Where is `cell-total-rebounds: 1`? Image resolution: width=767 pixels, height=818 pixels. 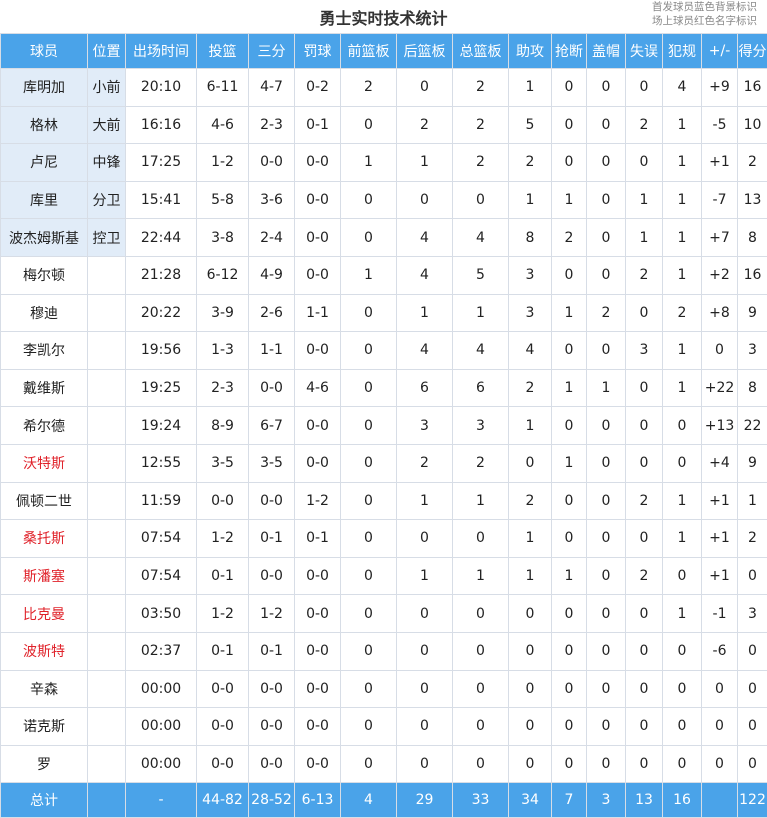
cell-total-rebounds: 1 is located at coordinates (480, 501).